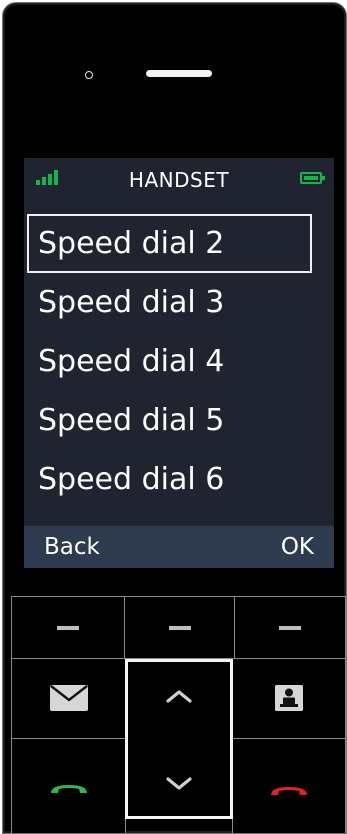 Image resolution: width=347 pixels, height=834 pixels. Describe the element at coordinates (179, 73) in the screenshot. I see `earpiece-speaker` at that location.